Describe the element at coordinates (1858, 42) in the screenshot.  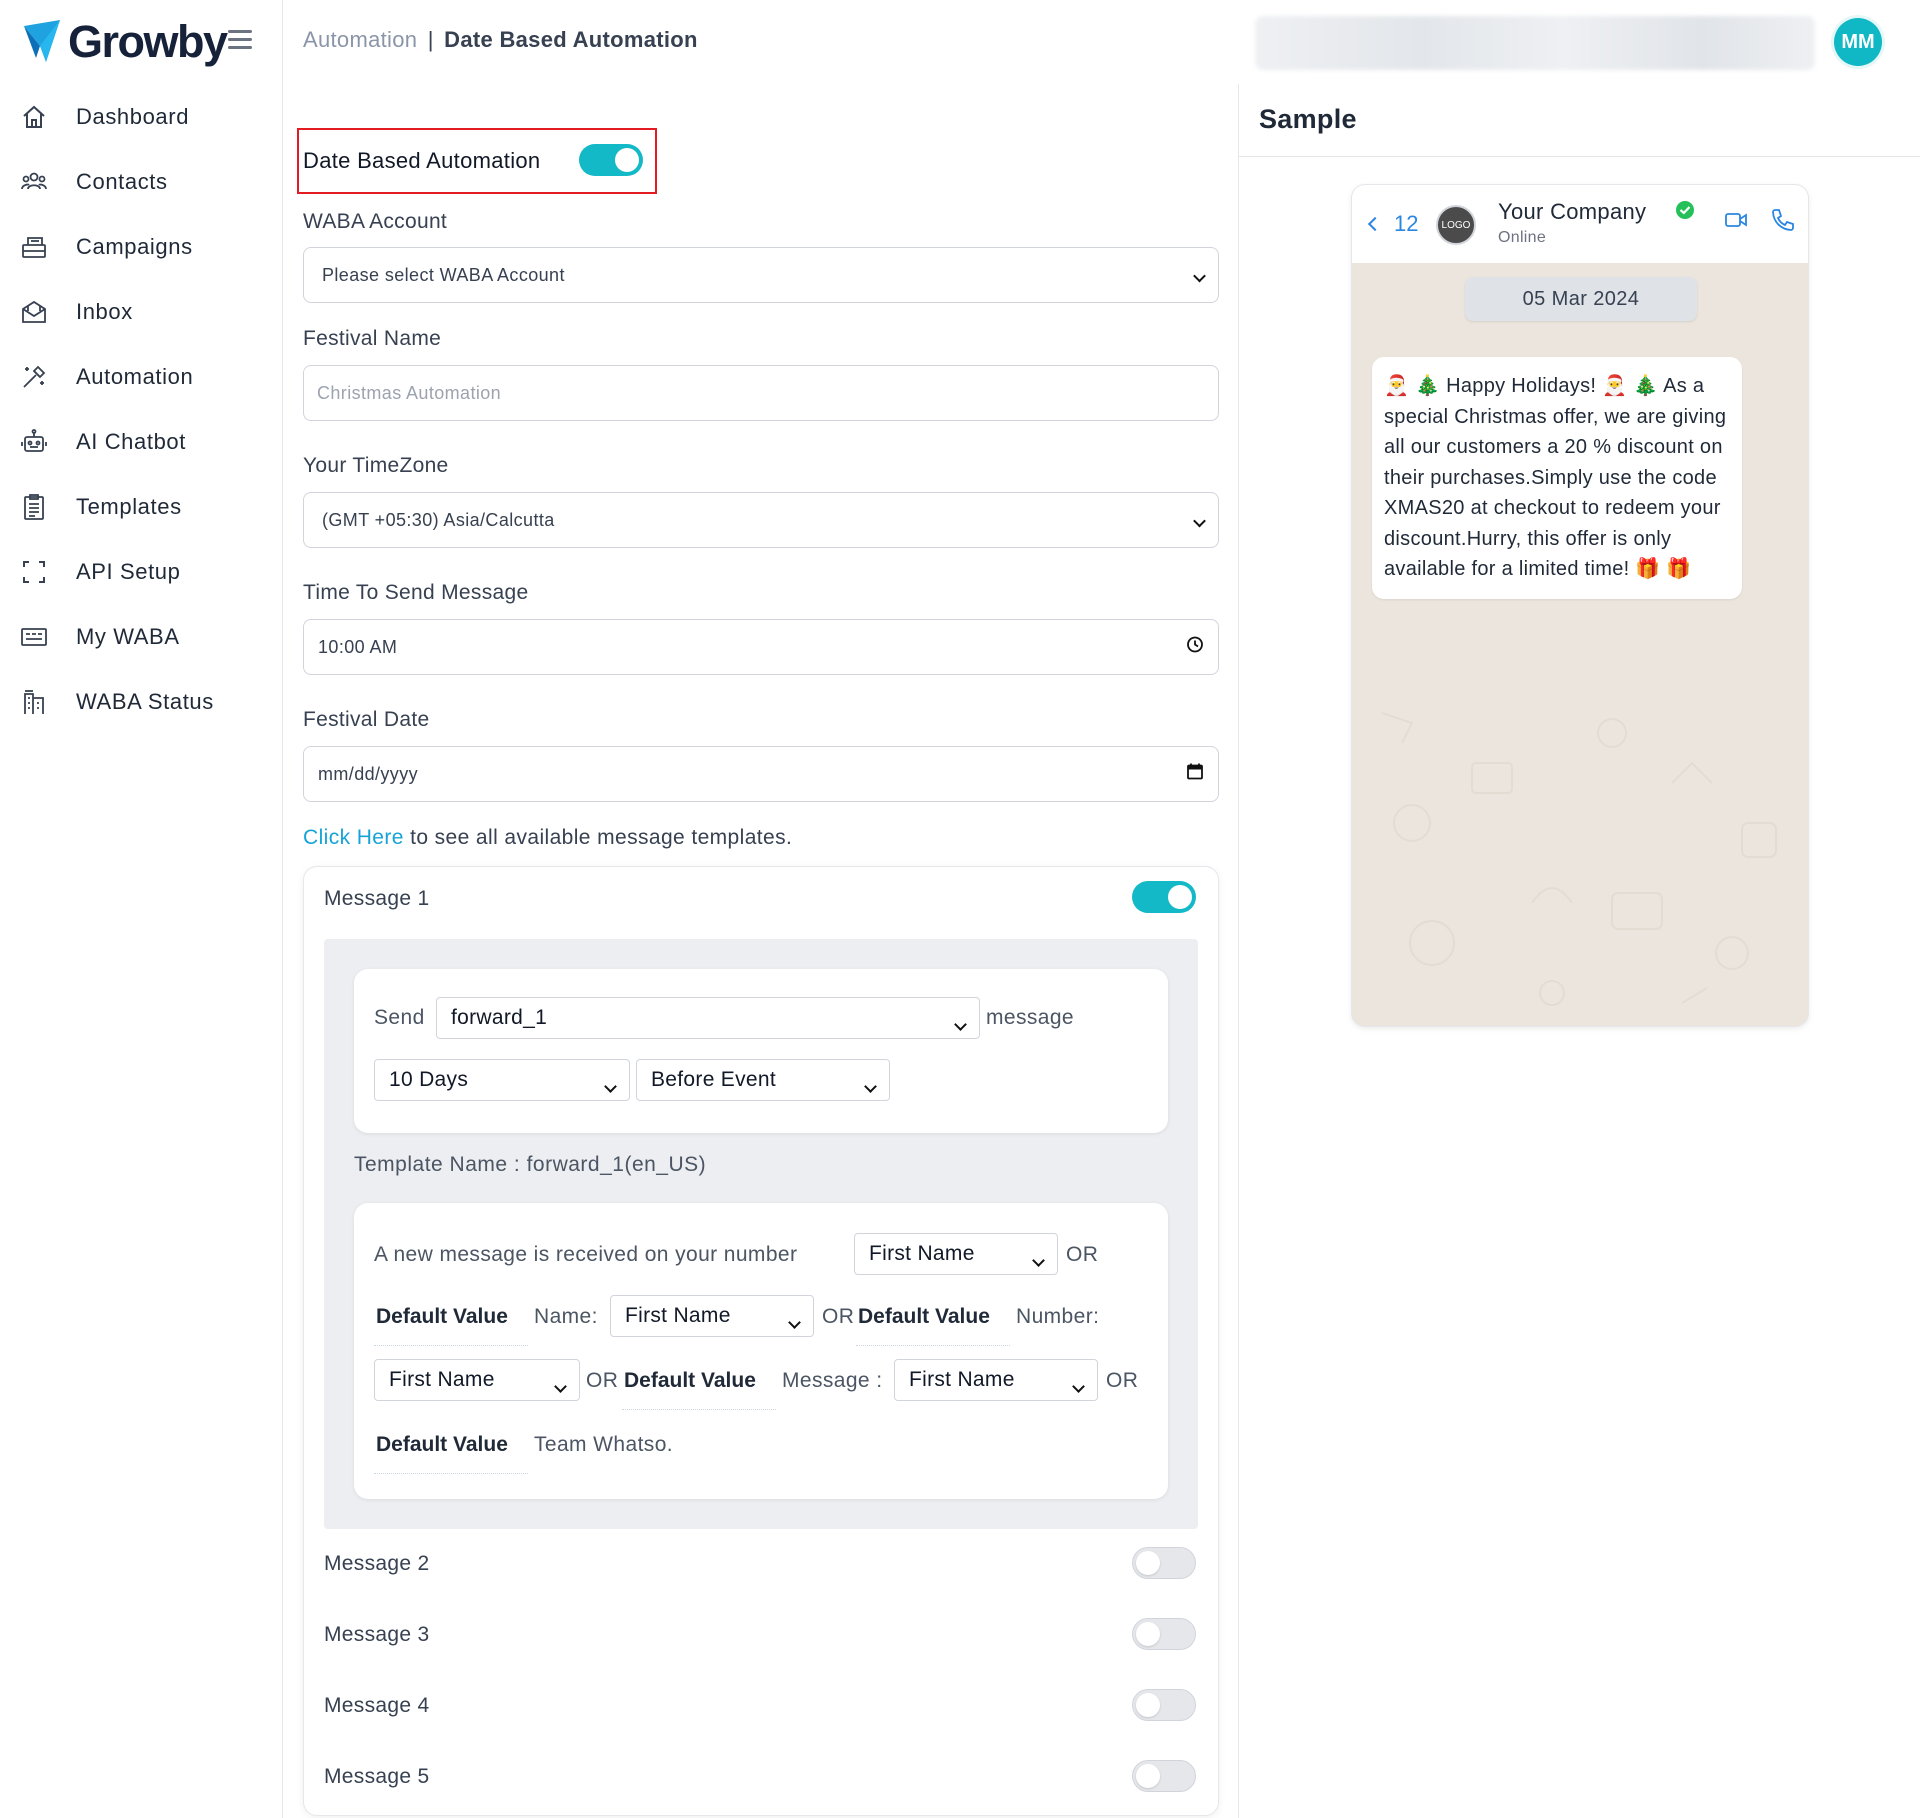
I see `user-avatar: MM` at that location.